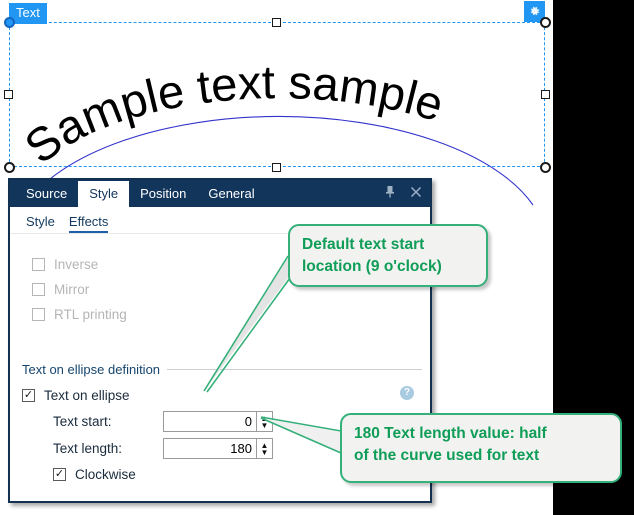 This screenshot has height=515, width=634. What do you see at coordinates (363, 244) in the screenshot?
I see `callout-1-line-1: Default text start` at bounding box center [363, 244].